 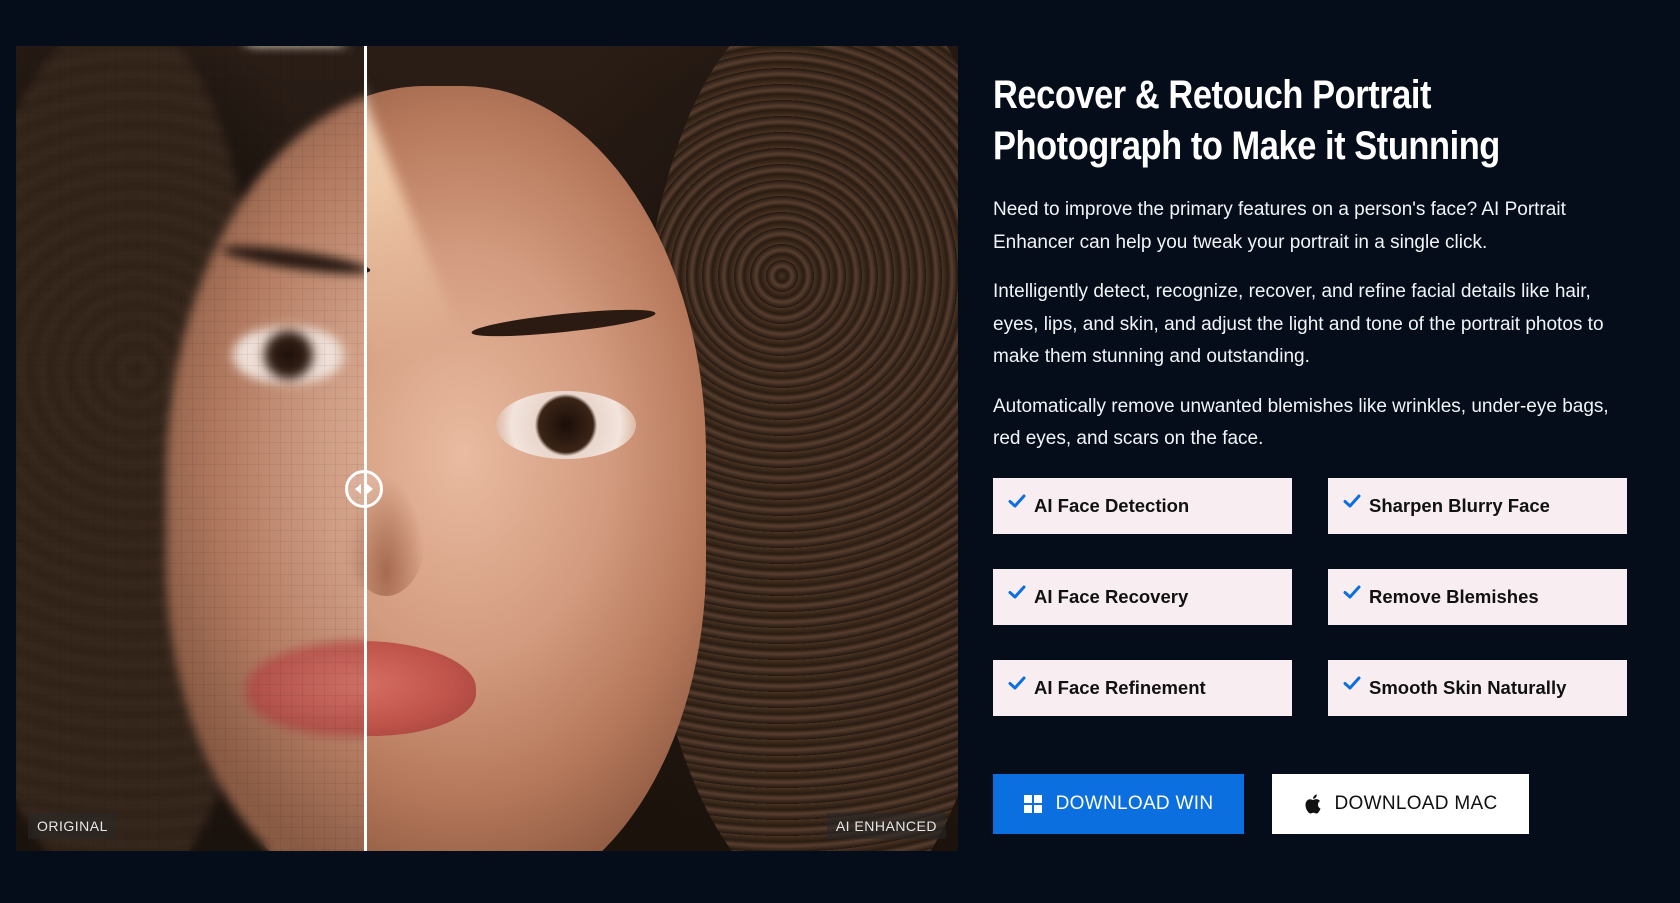 I want to click on feature-ai-face-detection: AI Face Detection, so click(x=1142, y=505).